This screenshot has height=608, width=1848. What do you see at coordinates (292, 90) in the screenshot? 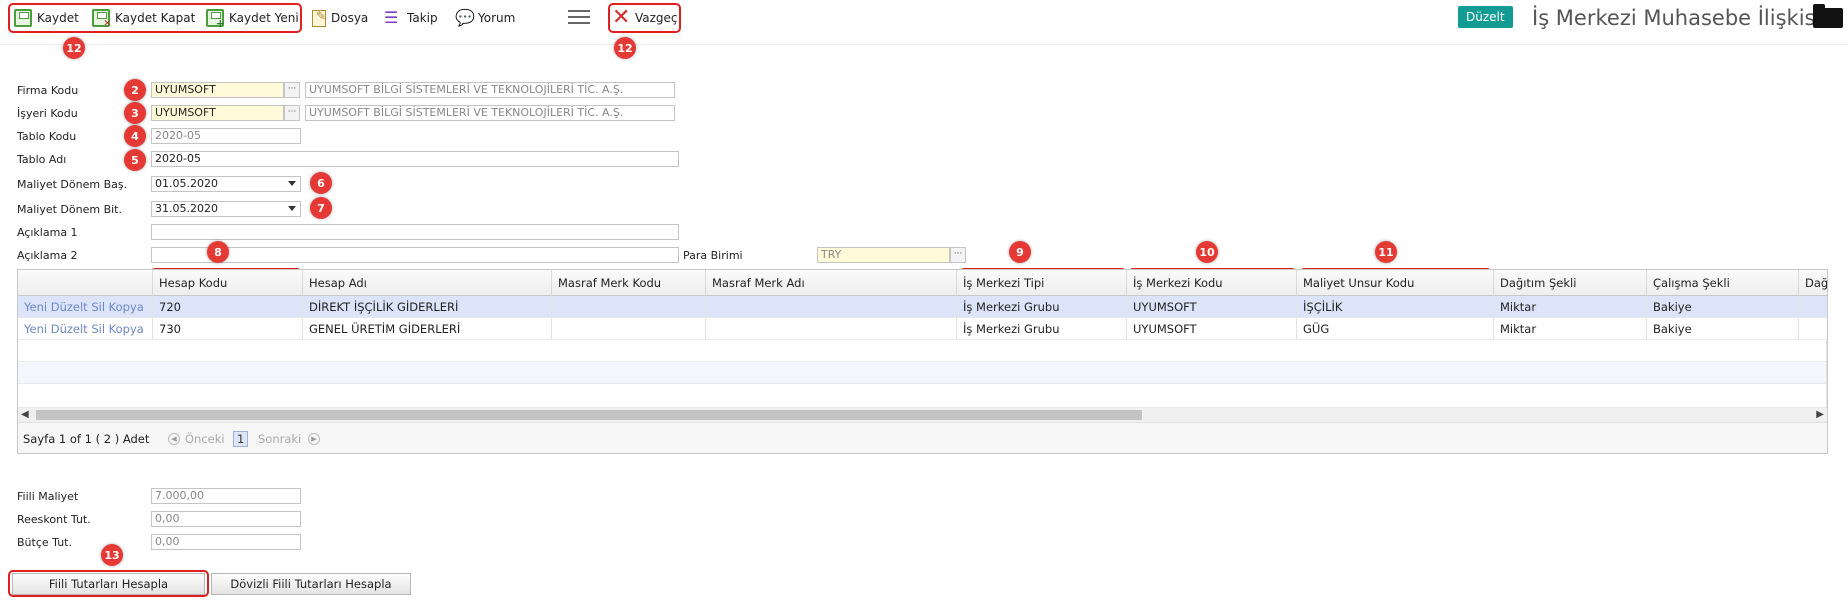
I see `firma-lookup-button: ···` at bounding box center [292, 90].